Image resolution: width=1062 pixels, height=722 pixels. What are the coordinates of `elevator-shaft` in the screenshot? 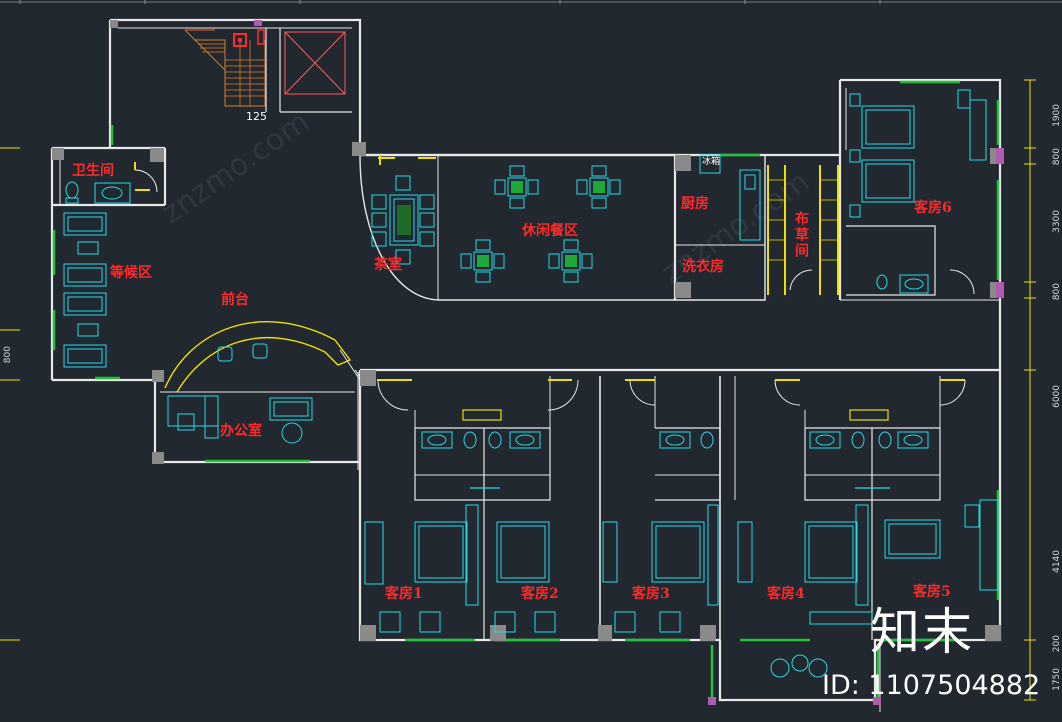 It's located at (315, 63).